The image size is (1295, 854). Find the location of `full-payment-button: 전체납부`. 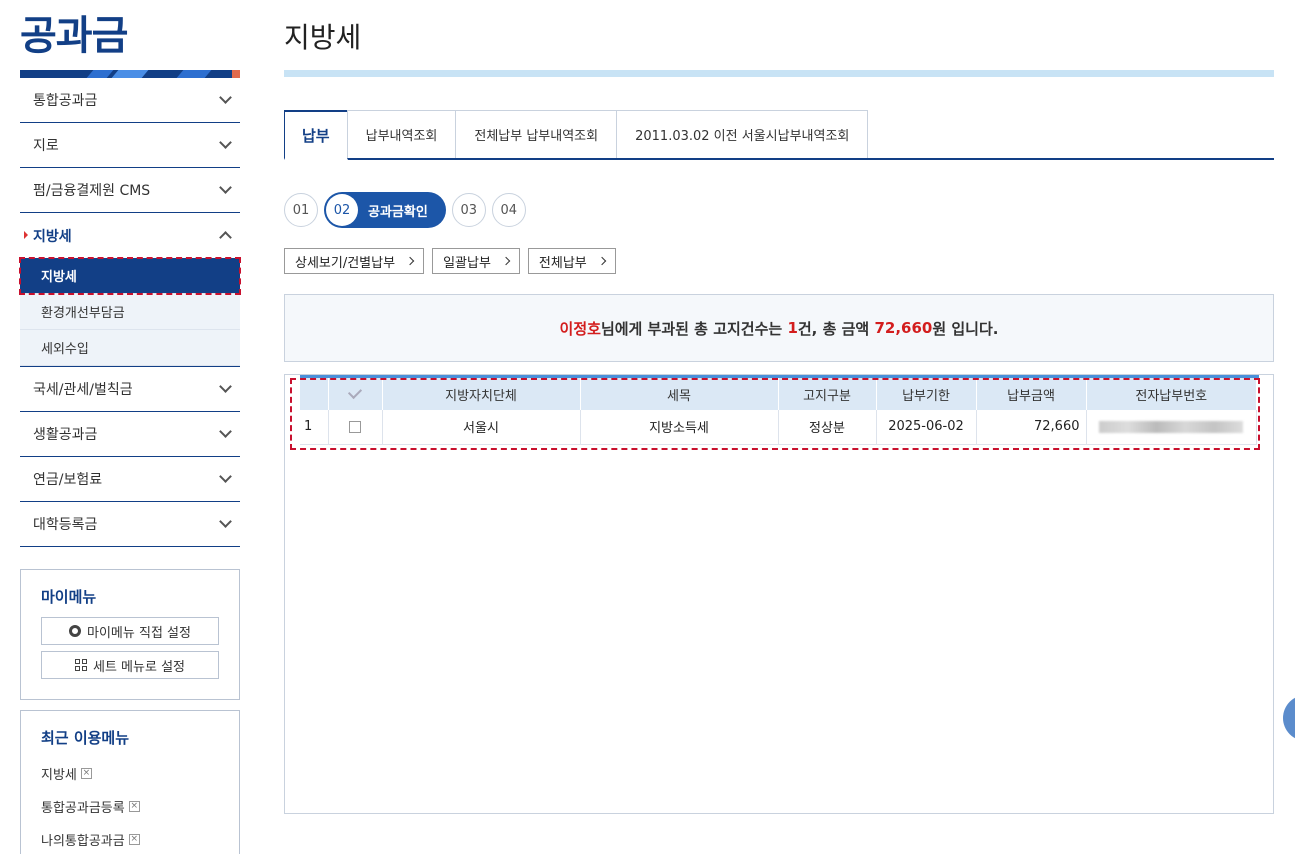

full-payment-button: 전체납부 is located at coordinates (571, 261).